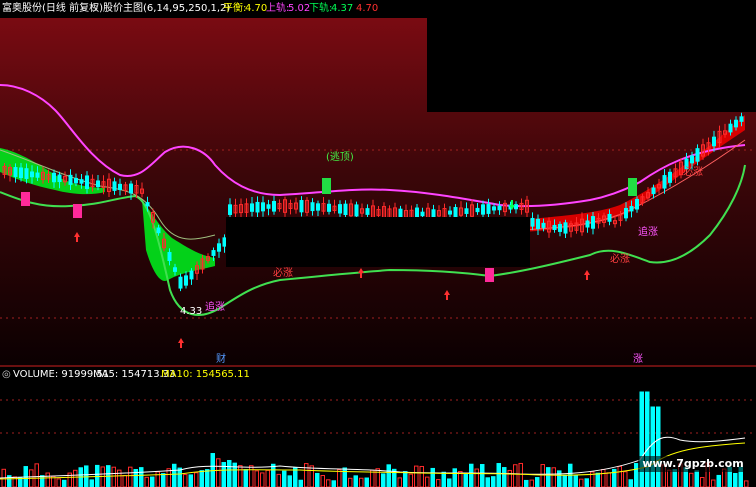 This screenshot has height=487, width=756. What do you see at coordinates (52, 9) in the screenshot?
I see `stock-name: 富奥股份(日线 前复权)` at bounding box center [52, 9].